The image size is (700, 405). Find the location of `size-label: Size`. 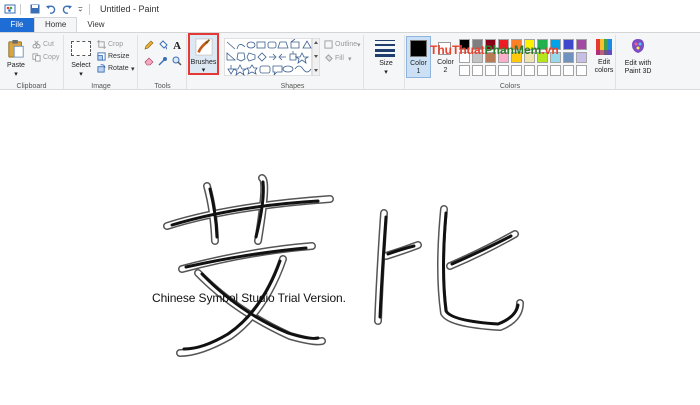

size-label: Size is located at coordinates (386, 63).